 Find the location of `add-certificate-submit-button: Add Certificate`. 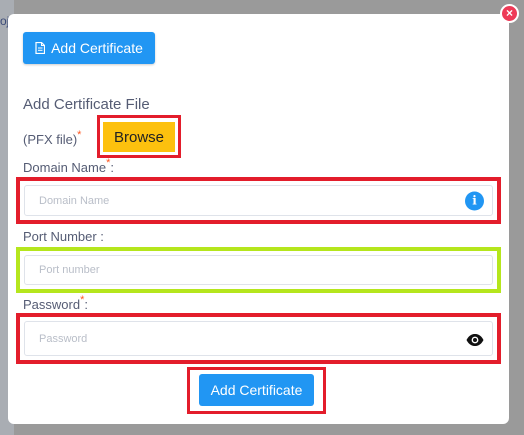

add-certificate-submit-button: Add Certificate is located at coordinates (256, 390).